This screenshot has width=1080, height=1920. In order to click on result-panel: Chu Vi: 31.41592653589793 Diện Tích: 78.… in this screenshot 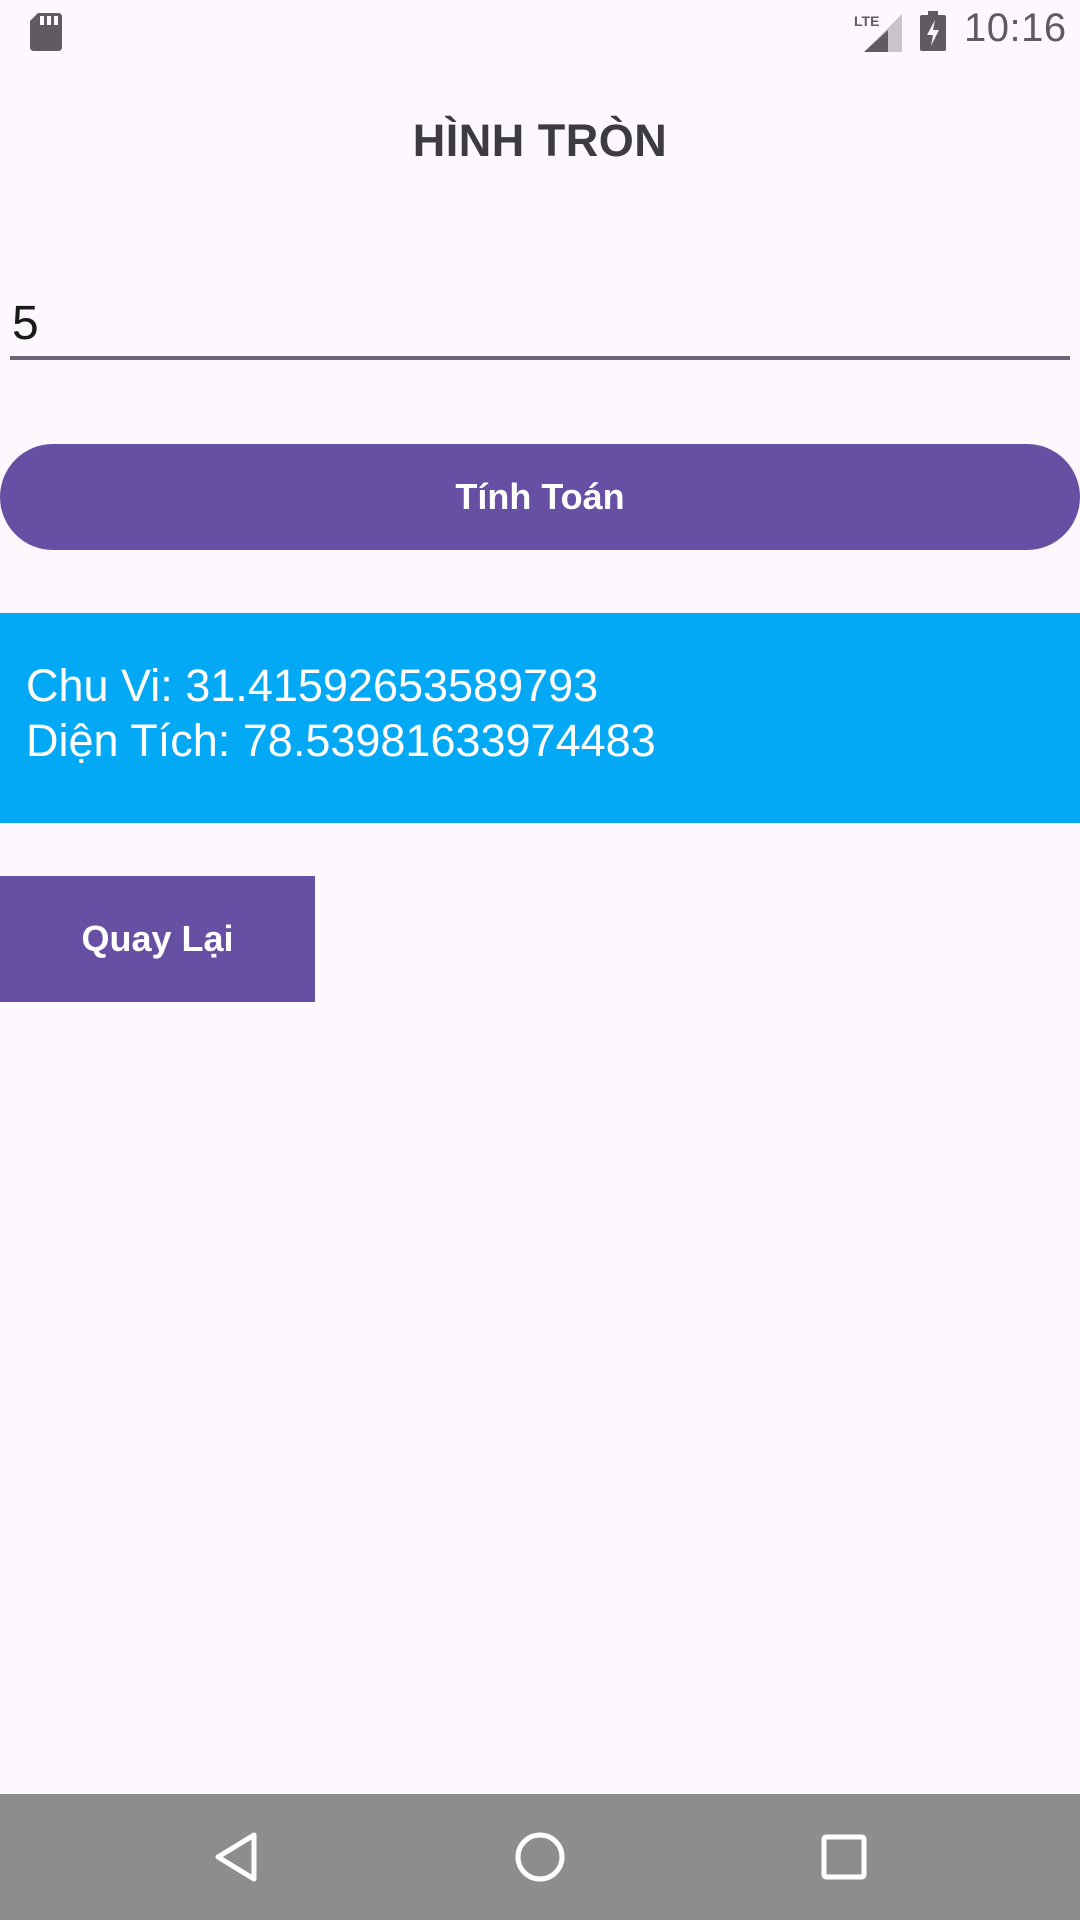, I will do `click(540, 718)`.